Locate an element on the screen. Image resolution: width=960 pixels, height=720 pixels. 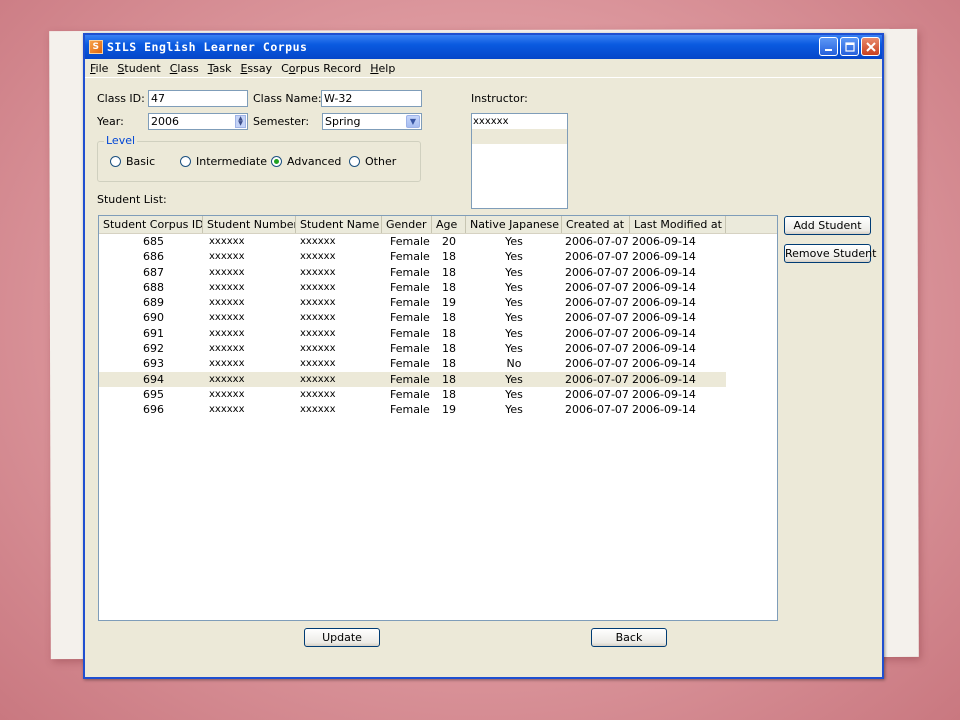
menu-item: Essay is located at coordinates (256, 68).